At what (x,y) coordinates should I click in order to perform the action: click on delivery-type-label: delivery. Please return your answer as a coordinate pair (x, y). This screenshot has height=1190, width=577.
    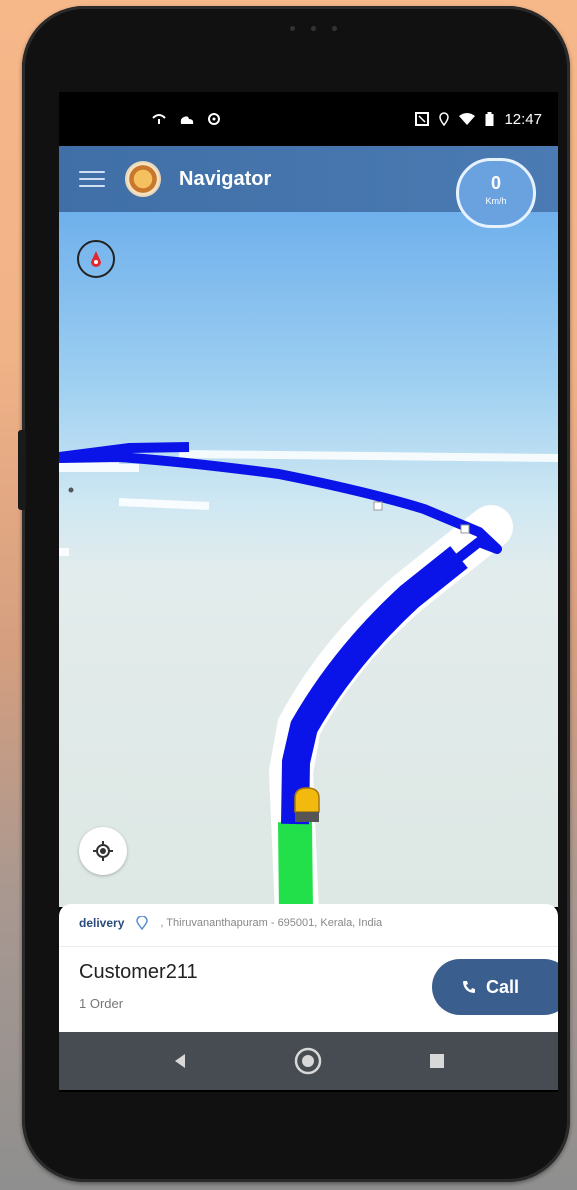
    Looking at the image, I should click on (102, 923).